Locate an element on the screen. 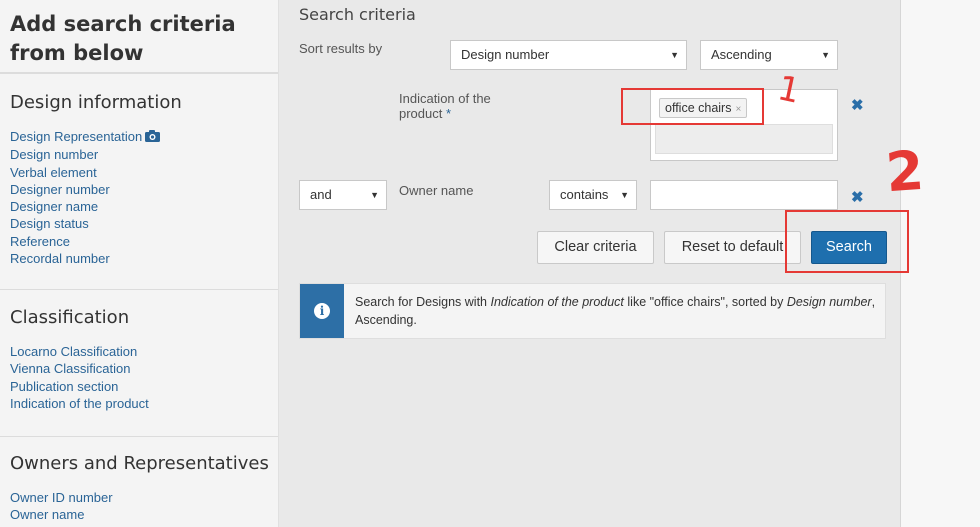 The height and width of the screenshot is (527, 980). link-publication-section: Publication section is located at coordinates (79, 386).